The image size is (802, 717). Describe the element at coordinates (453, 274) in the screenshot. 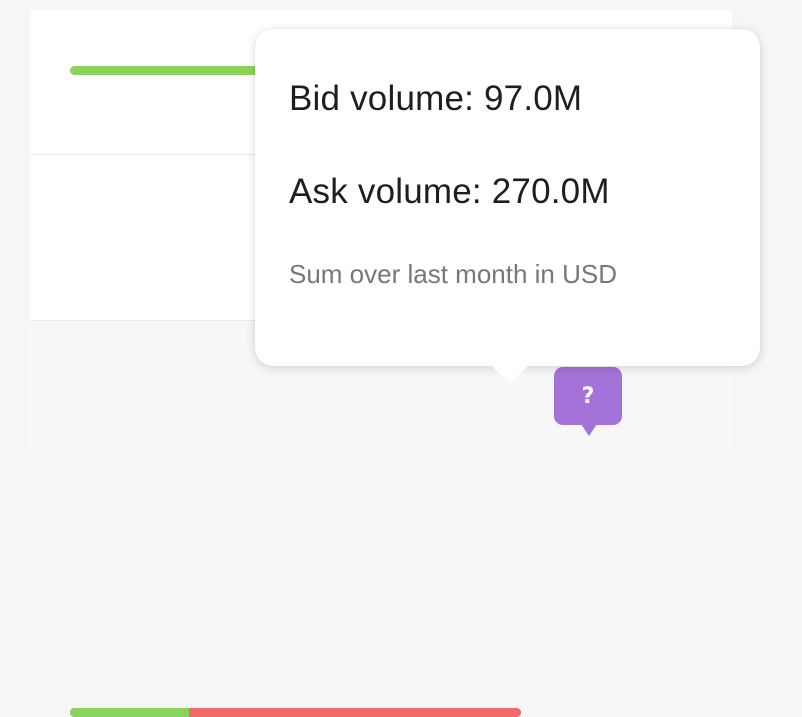

I see `tooltip-note: Sum over last month in USD` at that location.